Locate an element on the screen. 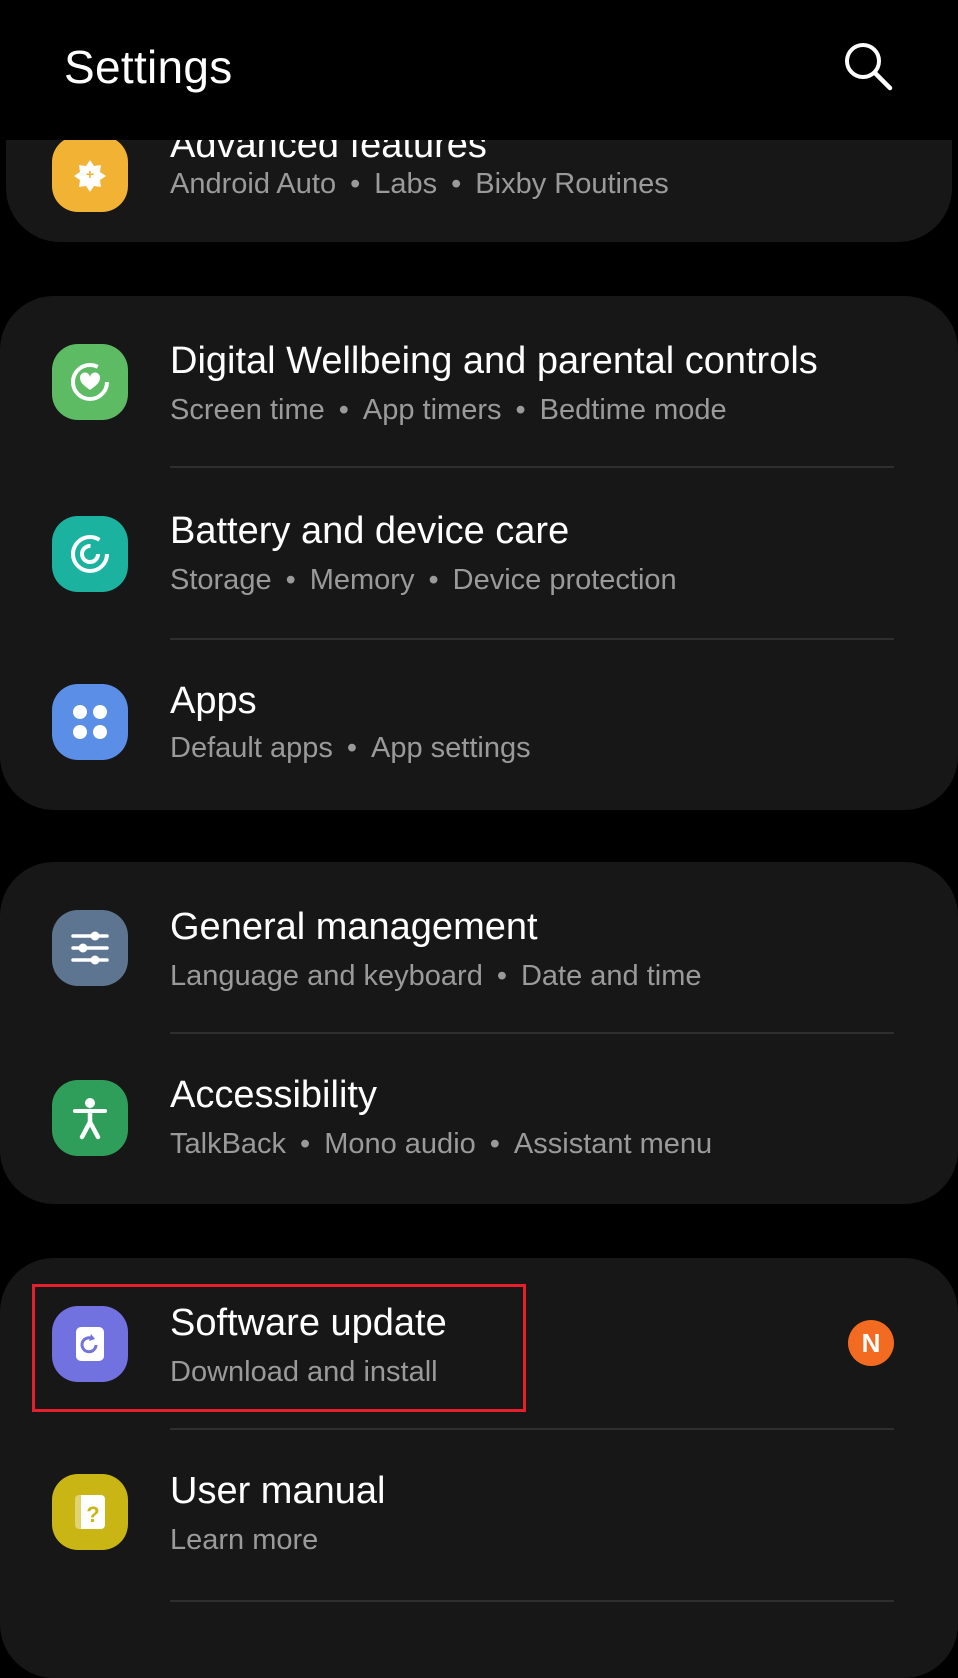 The image size is (958, 1678). general-management-title: General management is located at coordinates (354, 927).